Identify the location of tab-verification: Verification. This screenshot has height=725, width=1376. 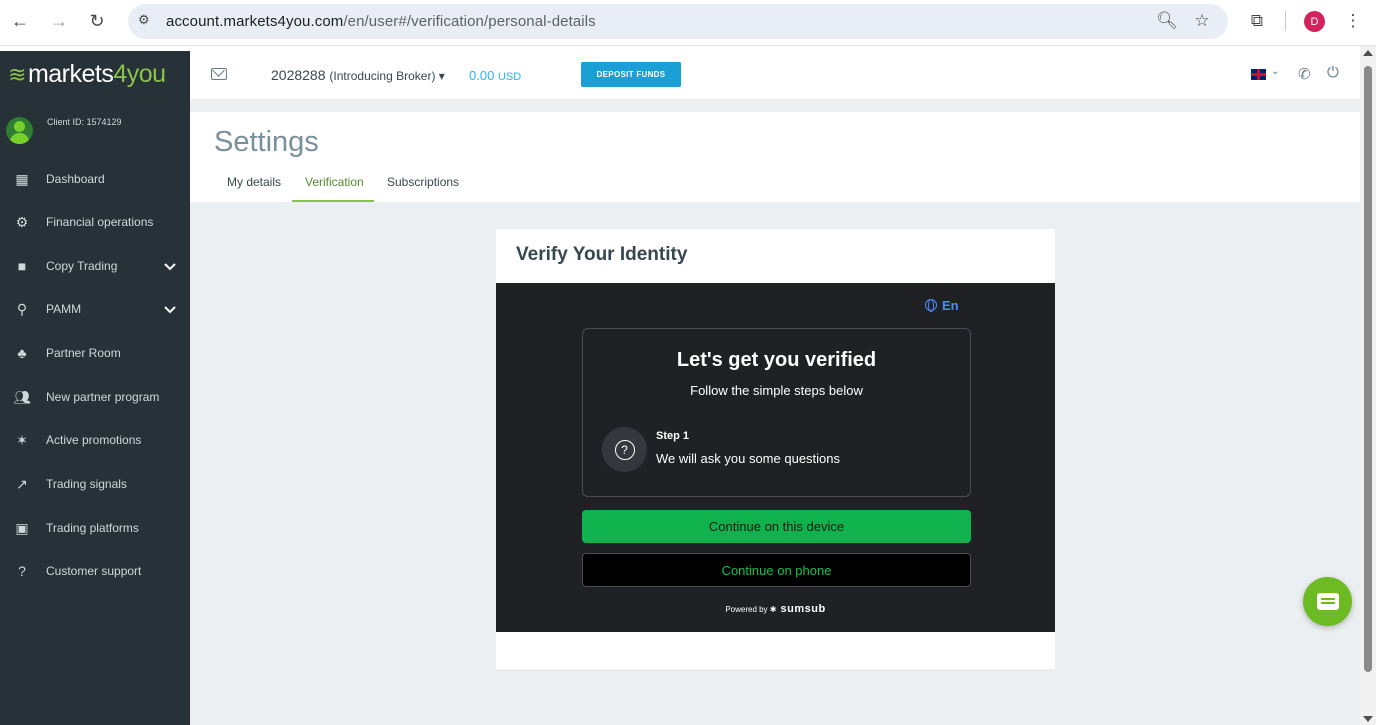
(334, 182).